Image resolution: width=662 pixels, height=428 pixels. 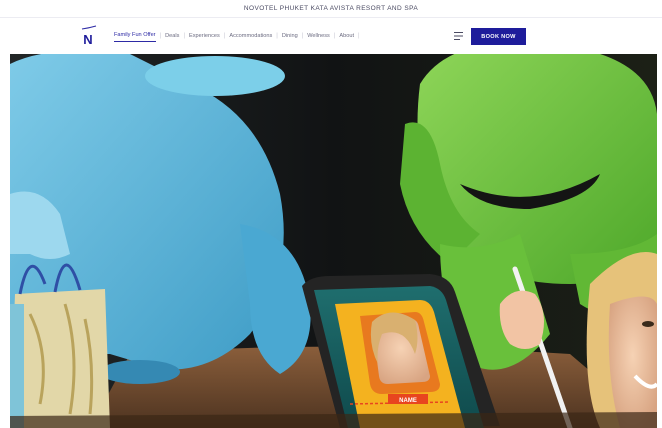 What do you see at coordinates (621, 340) in the screenshot?
I see `child-face` at bounding box center [621, 340].